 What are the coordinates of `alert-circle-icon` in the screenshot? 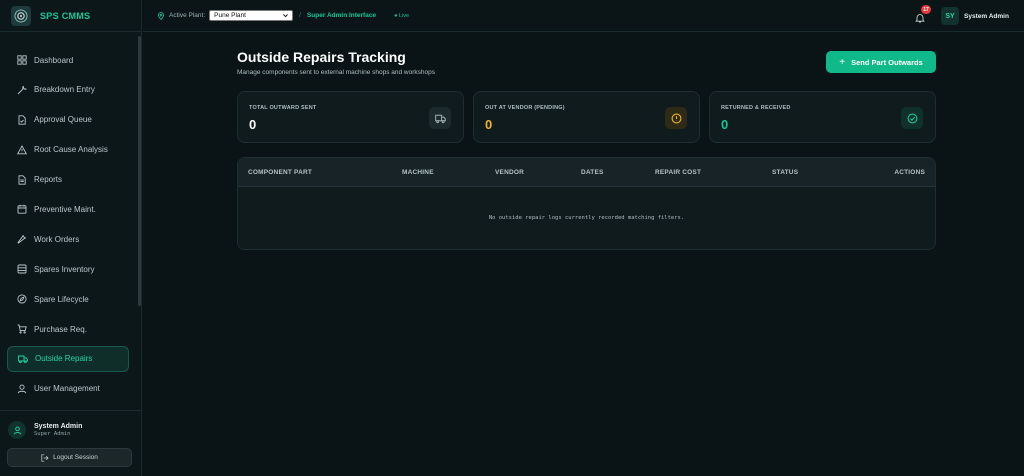 It's located at (676, 118).